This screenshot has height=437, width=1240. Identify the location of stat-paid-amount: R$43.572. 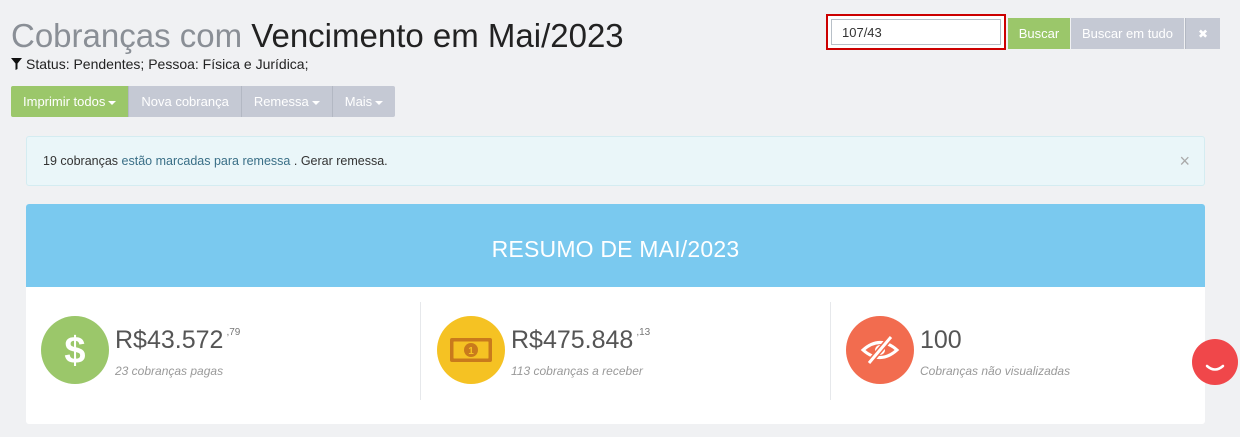
(169, 340).